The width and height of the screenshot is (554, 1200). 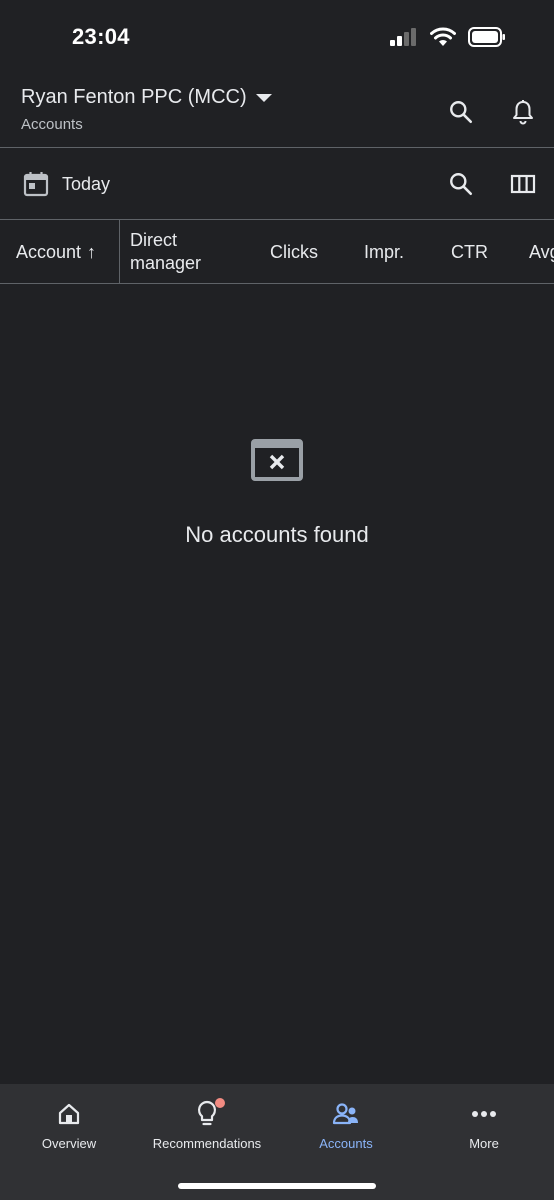 I want to click on date-range-selector, so click(x=36, y=186).